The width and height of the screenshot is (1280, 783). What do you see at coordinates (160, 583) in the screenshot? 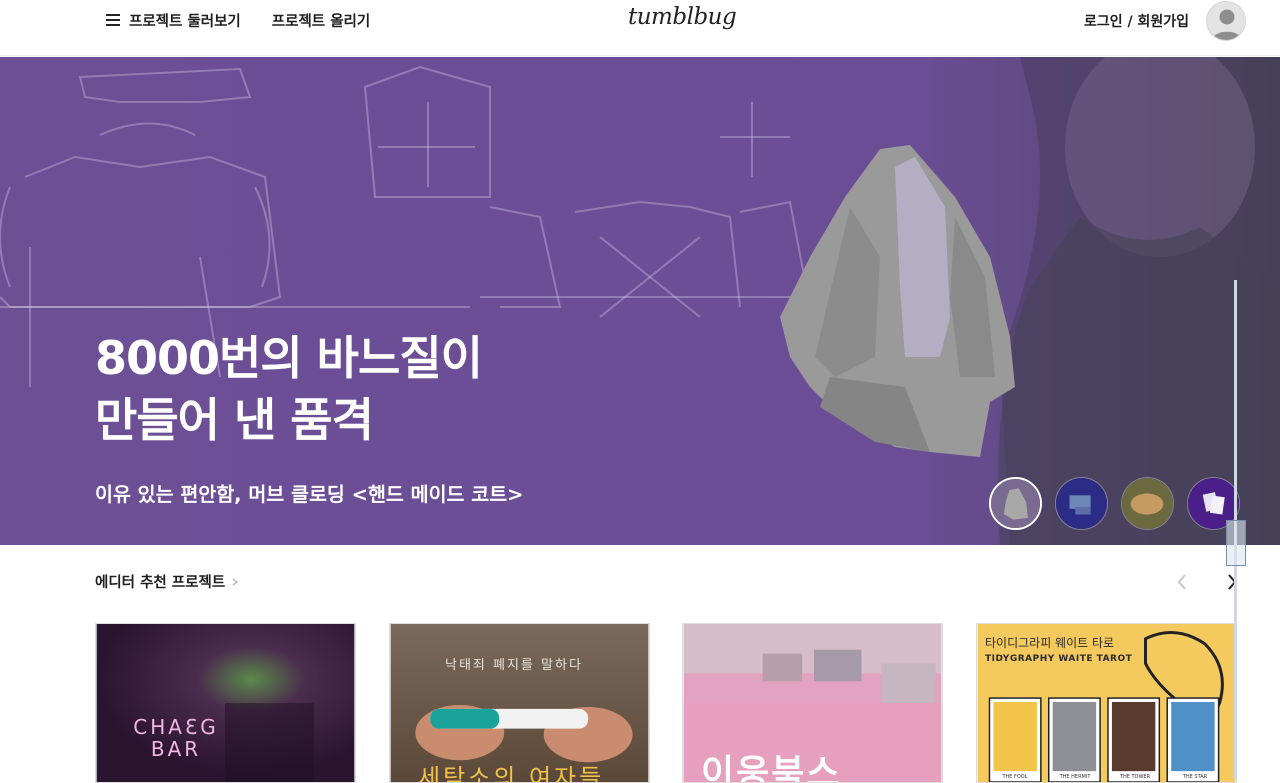
I see `editor-picks-title: 에디터 추천 프로젝트` at bounding box center [160, 583].